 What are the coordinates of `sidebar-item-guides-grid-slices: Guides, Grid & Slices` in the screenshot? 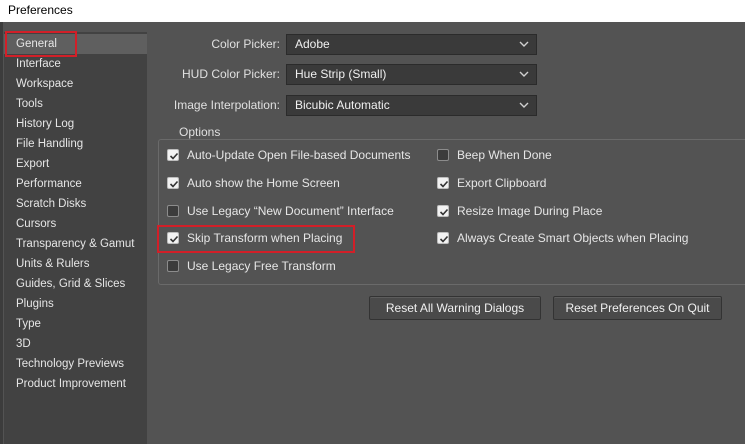 It's located at (75, 284).